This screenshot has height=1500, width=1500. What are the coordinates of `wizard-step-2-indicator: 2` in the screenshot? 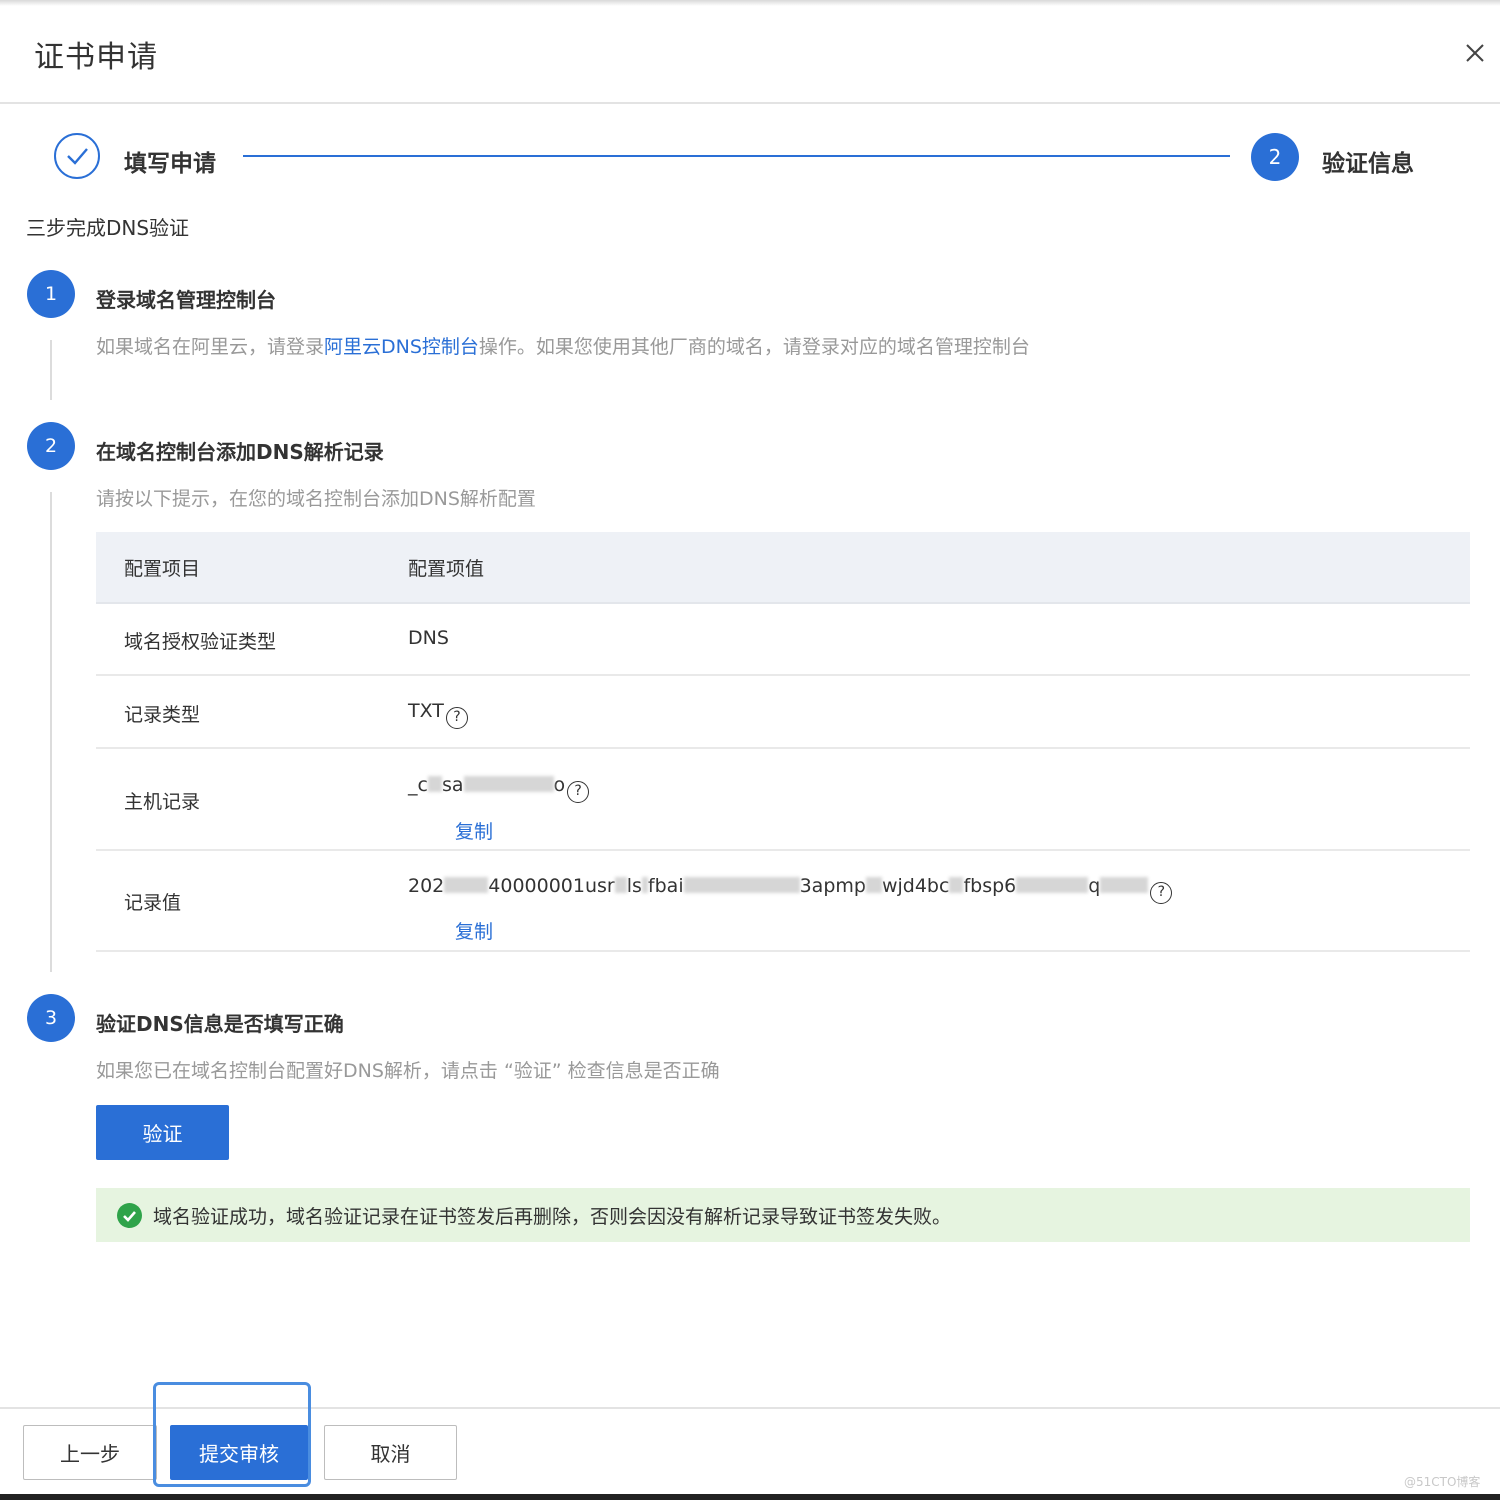 It's located at (1275, 157).